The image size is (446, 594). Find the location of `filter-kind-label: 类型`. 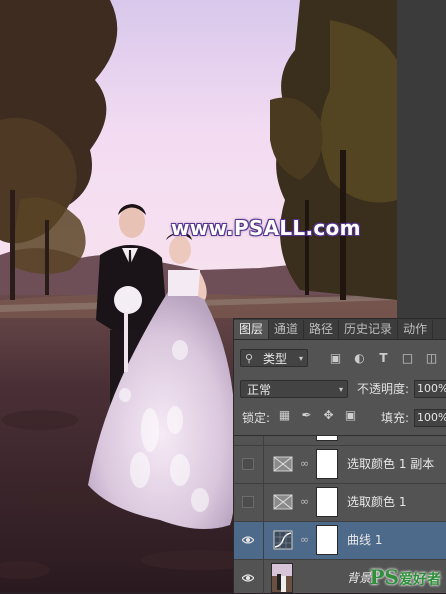

filter-kind-label: 类型 is located at coordinates (275, 359).